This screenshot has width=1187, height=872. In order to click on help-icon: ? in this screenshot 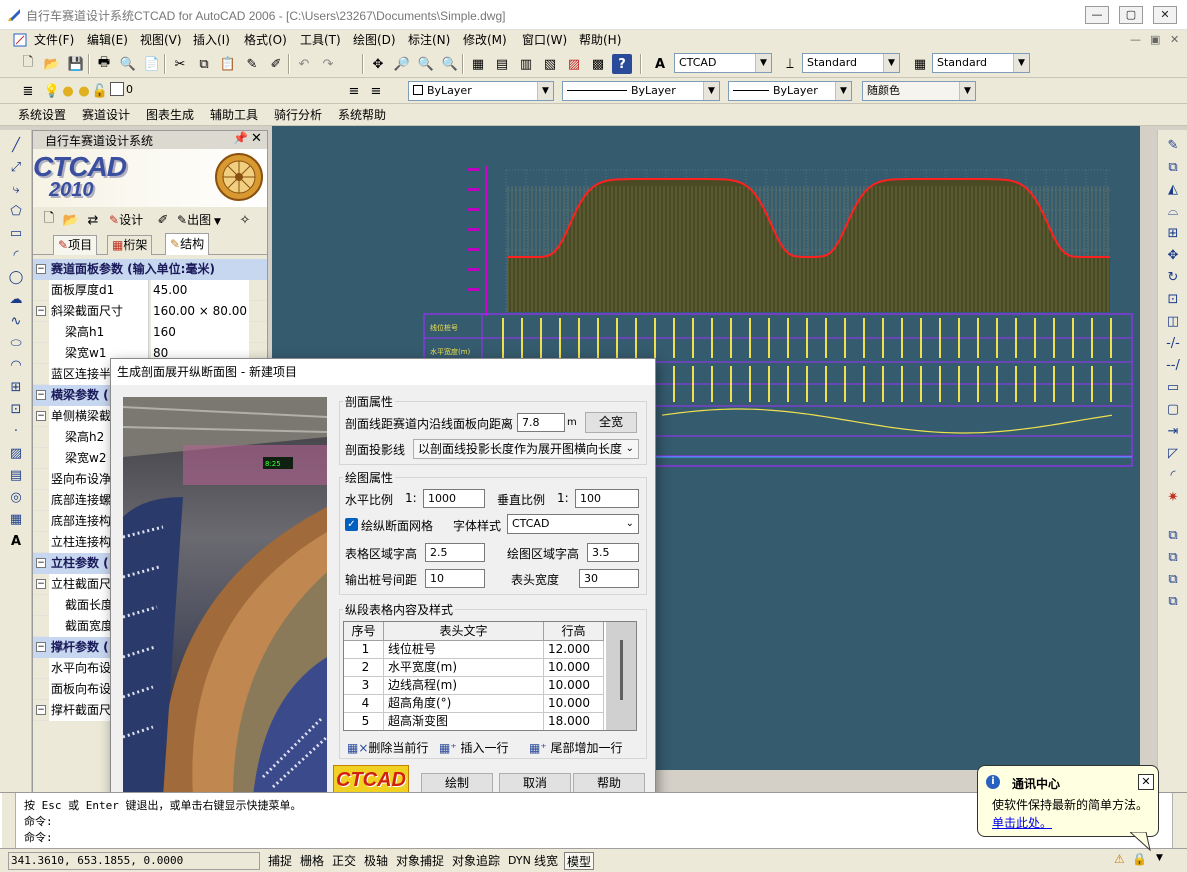, I will do `click(622, 64)`.